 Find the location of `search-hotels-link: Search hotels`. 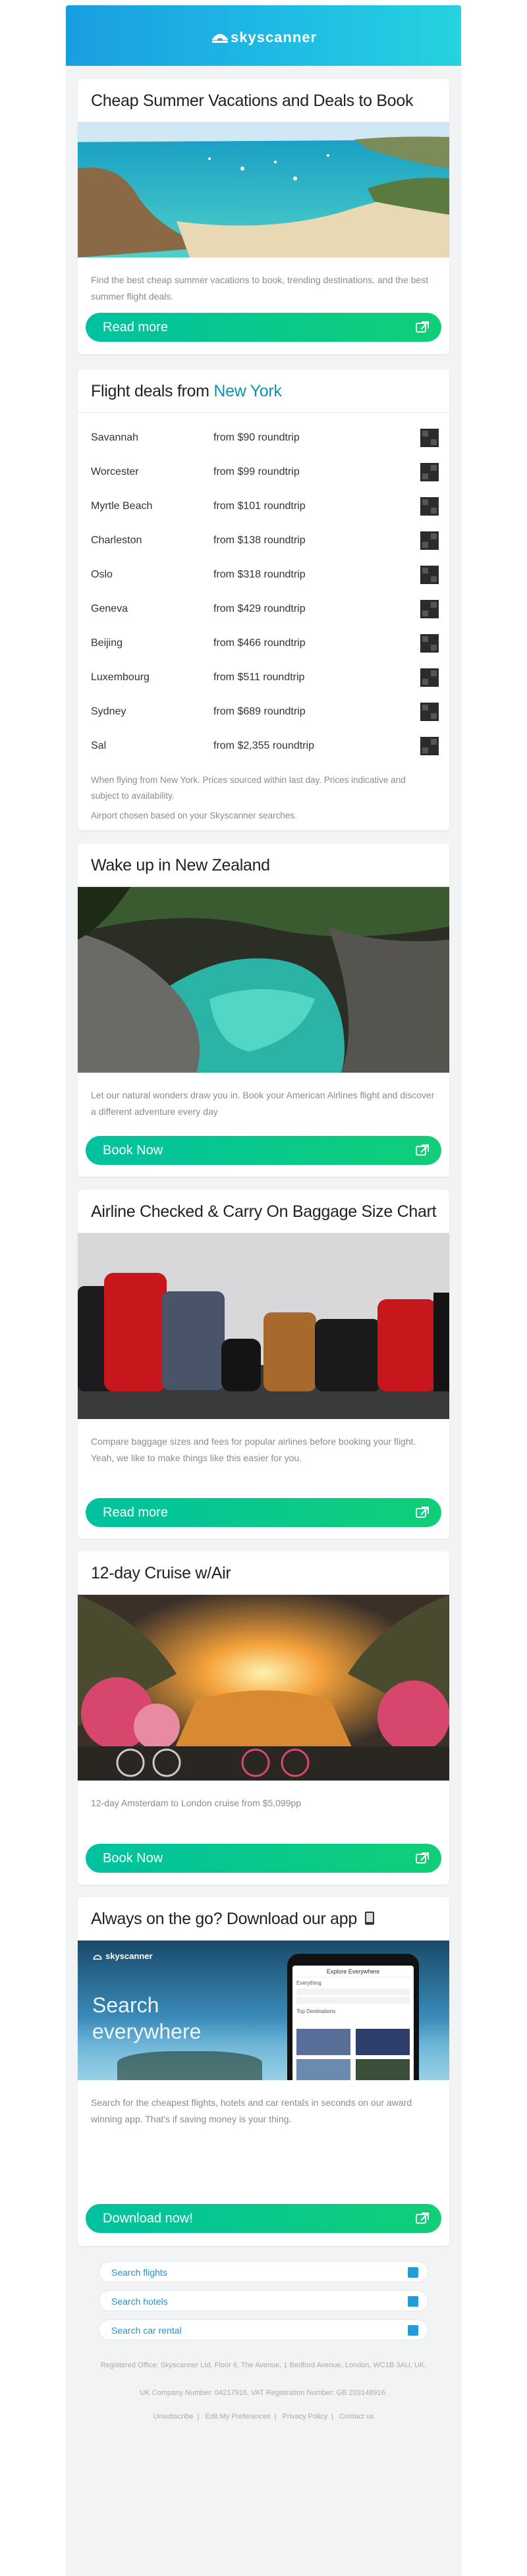

search-hotels-link: Search hotels is located at coordinates (263, 2300).